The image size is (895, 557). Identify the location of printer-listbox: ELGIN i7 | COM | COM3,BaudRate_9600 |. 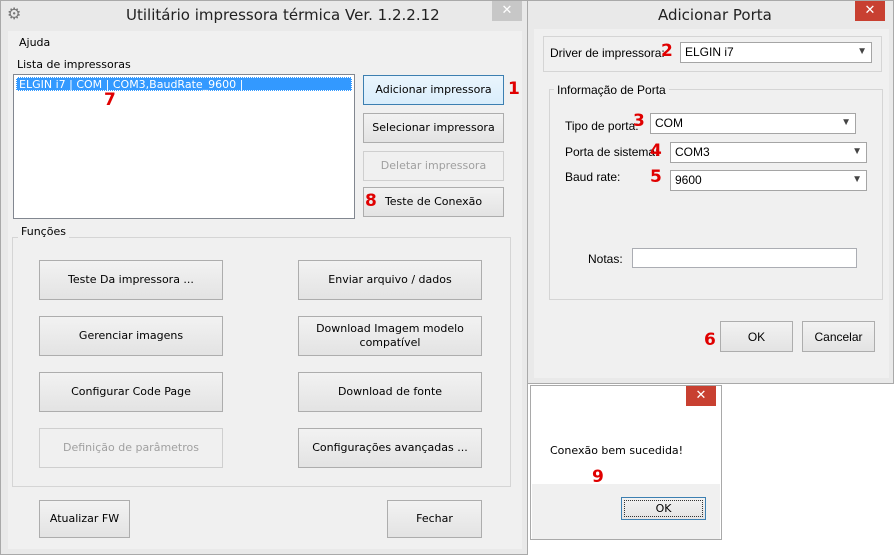
(184, 146).